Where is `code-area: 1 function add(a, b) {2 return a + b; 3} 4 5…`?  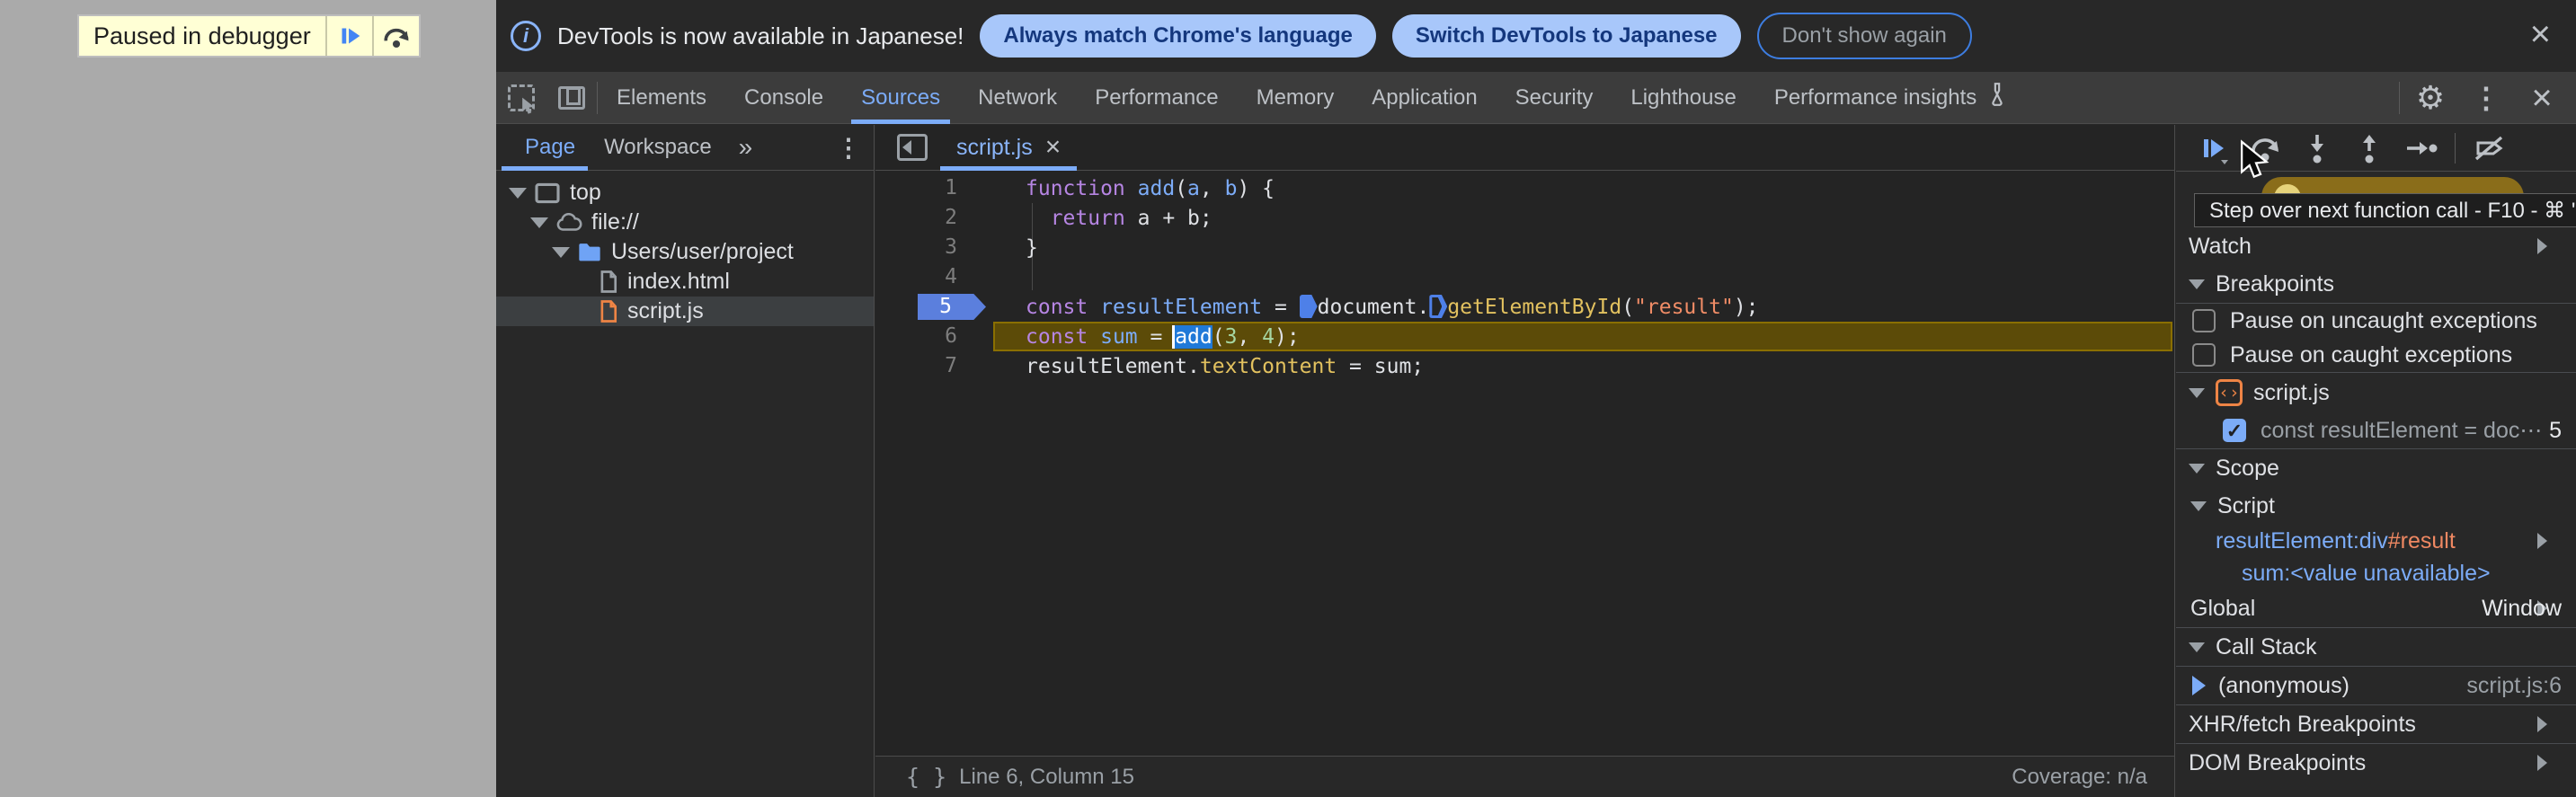
code-area: 1 function add(a, b) {2 return a + b; 3} 4 5… is located at coordinates (1524, 276).